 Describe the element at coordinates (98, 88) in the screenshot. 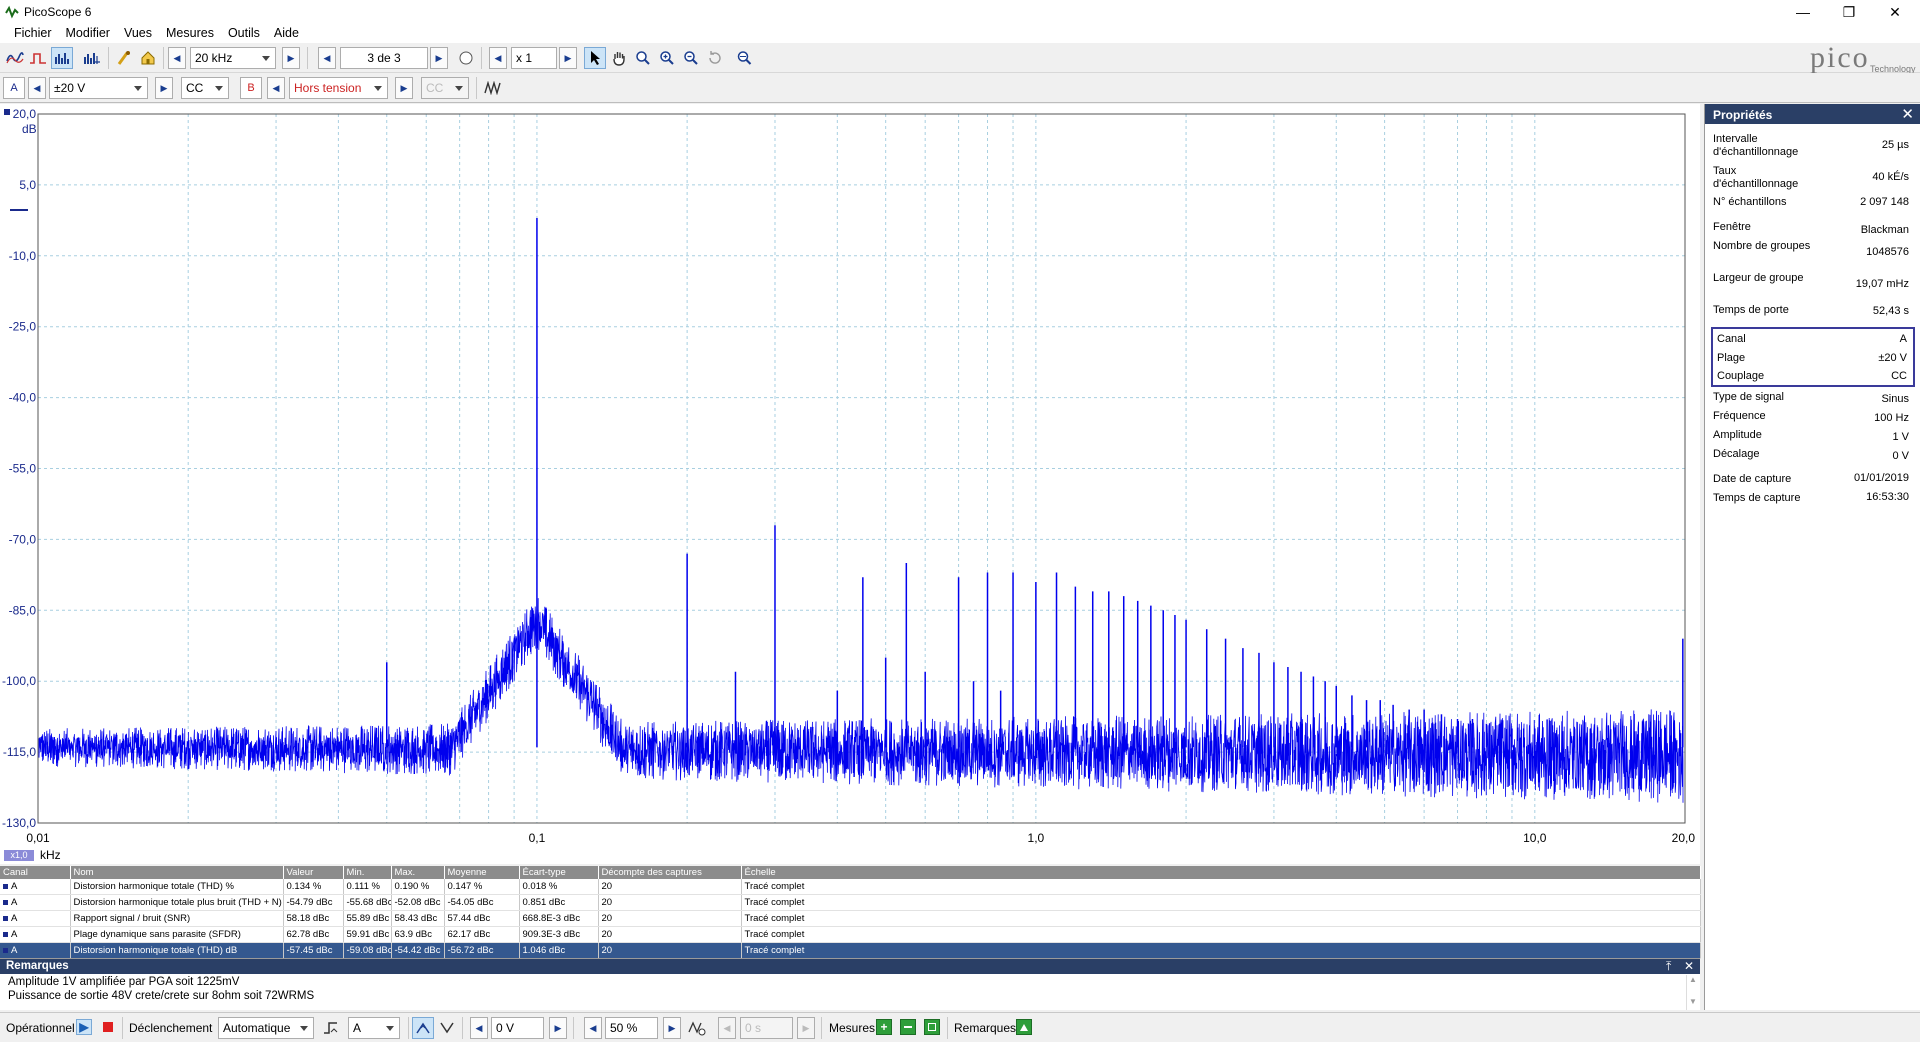

I see `channel-a-range-select: ±20 V` at that location.